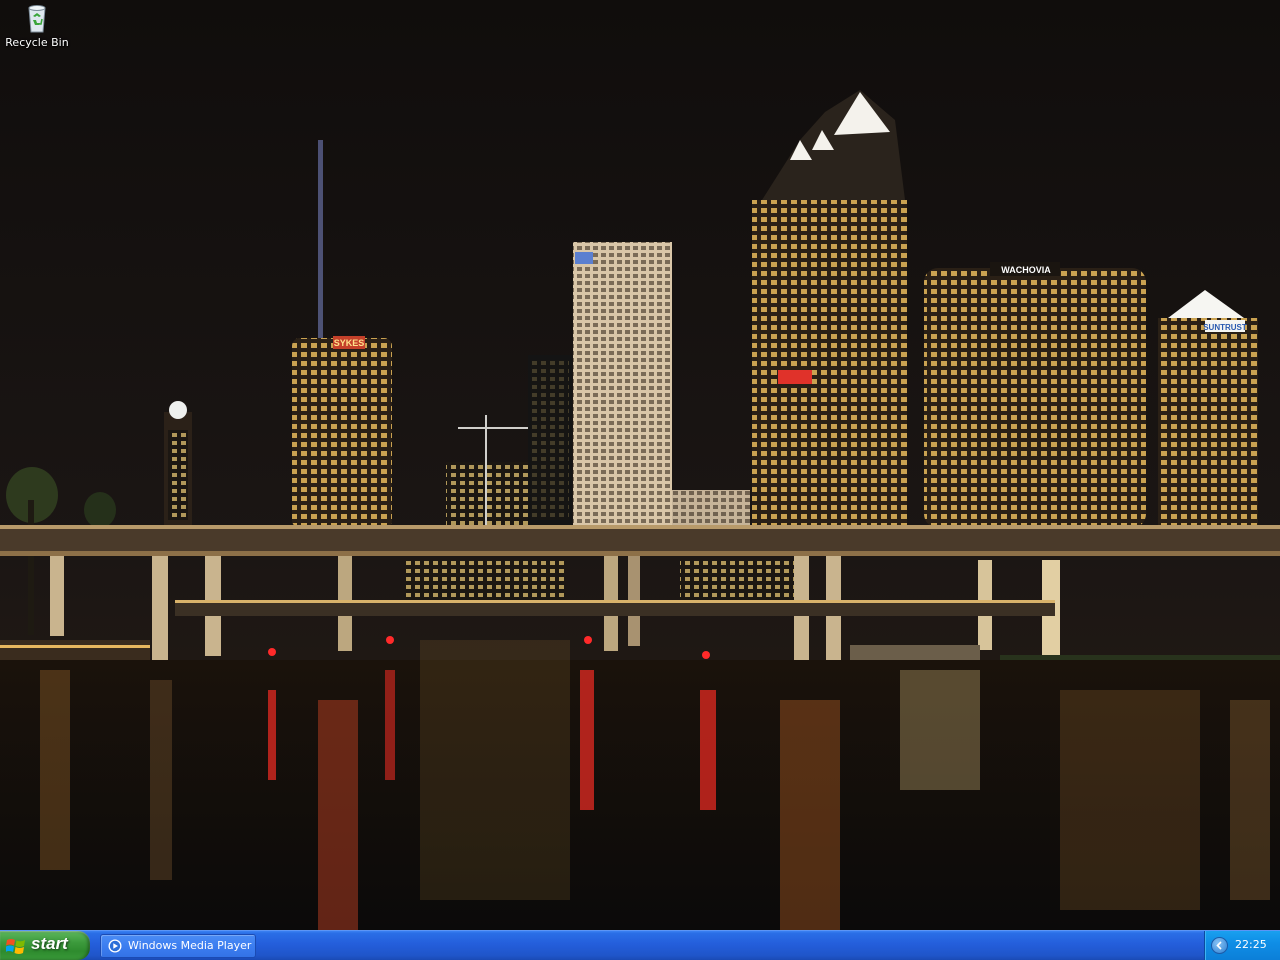  Describe the element at coordinates (349, 343) in the screenshot. I see `sign-sykes: SYKES` at that location.